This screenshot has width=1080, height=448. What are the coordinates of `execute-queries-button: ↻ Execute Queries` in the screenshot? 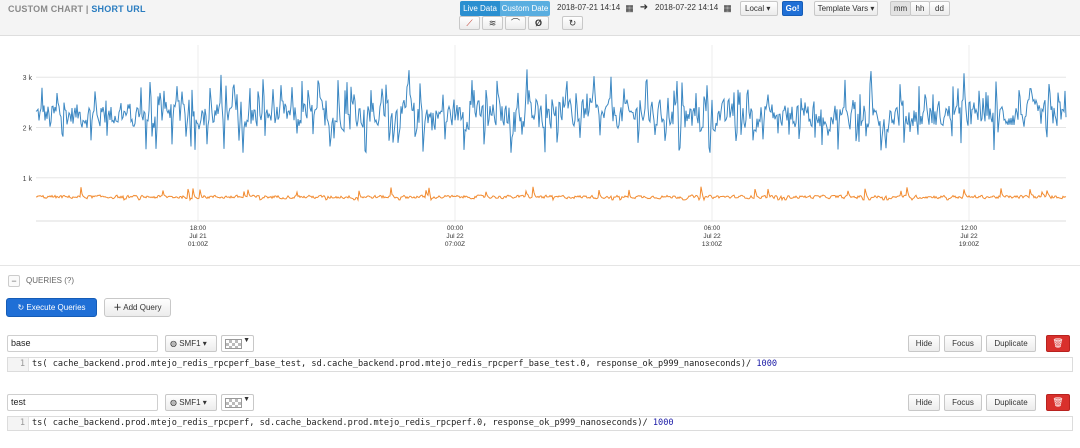 It's located at (51, 307).